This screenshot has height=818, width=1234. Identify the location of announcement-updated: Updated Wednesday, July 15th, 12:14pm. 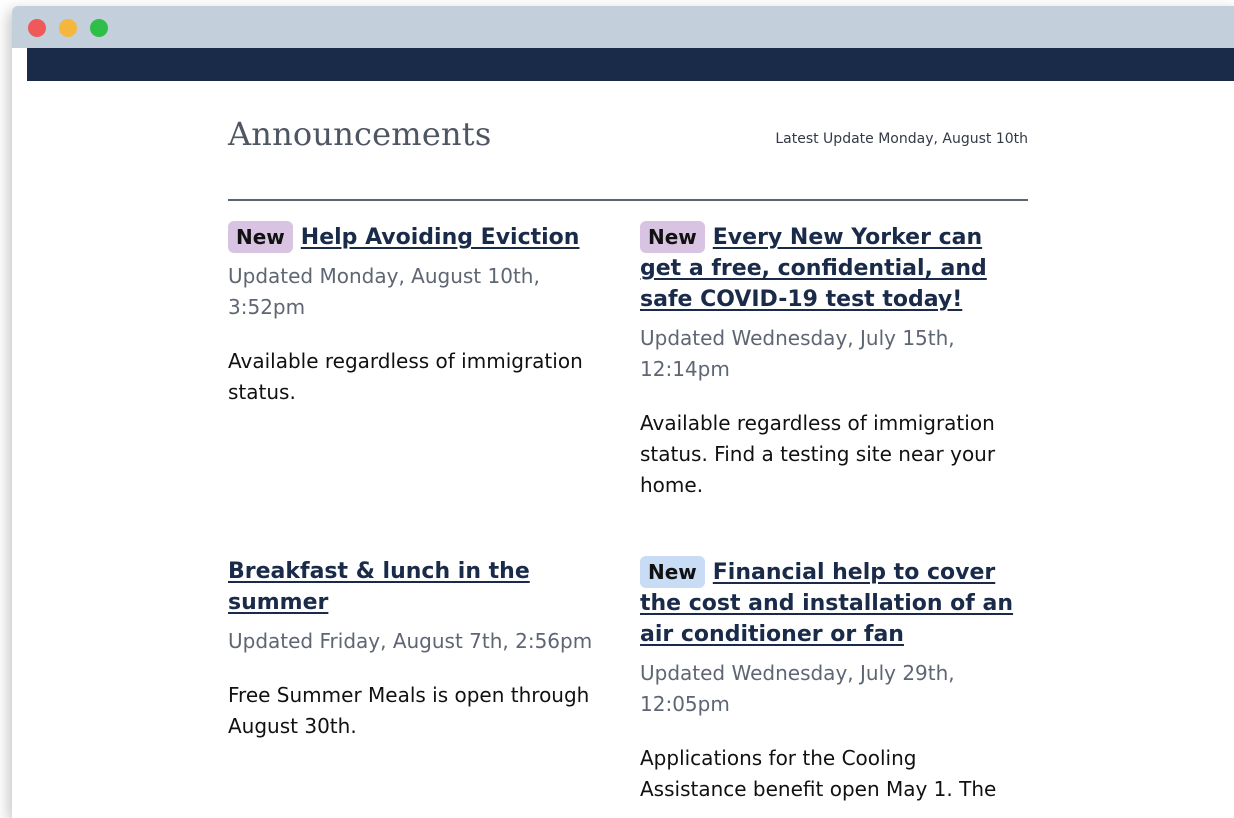
(797, 353).